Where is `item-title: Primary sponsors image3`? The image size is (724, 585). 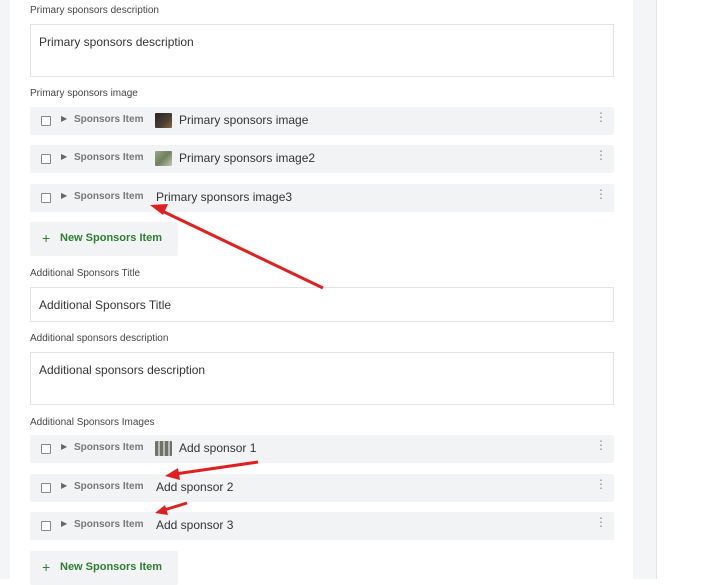 item-title: Primary sponsors image3 is located at coordinates (224, 197).